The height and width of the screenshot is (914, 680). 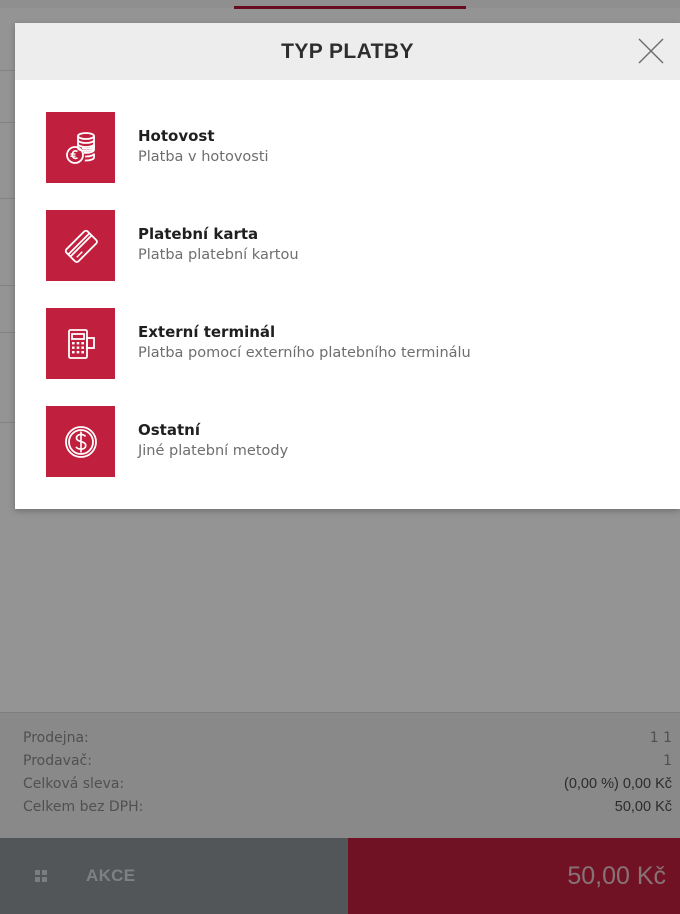 I want to click on option-title: Hotovost, so click(x=176, y=136).